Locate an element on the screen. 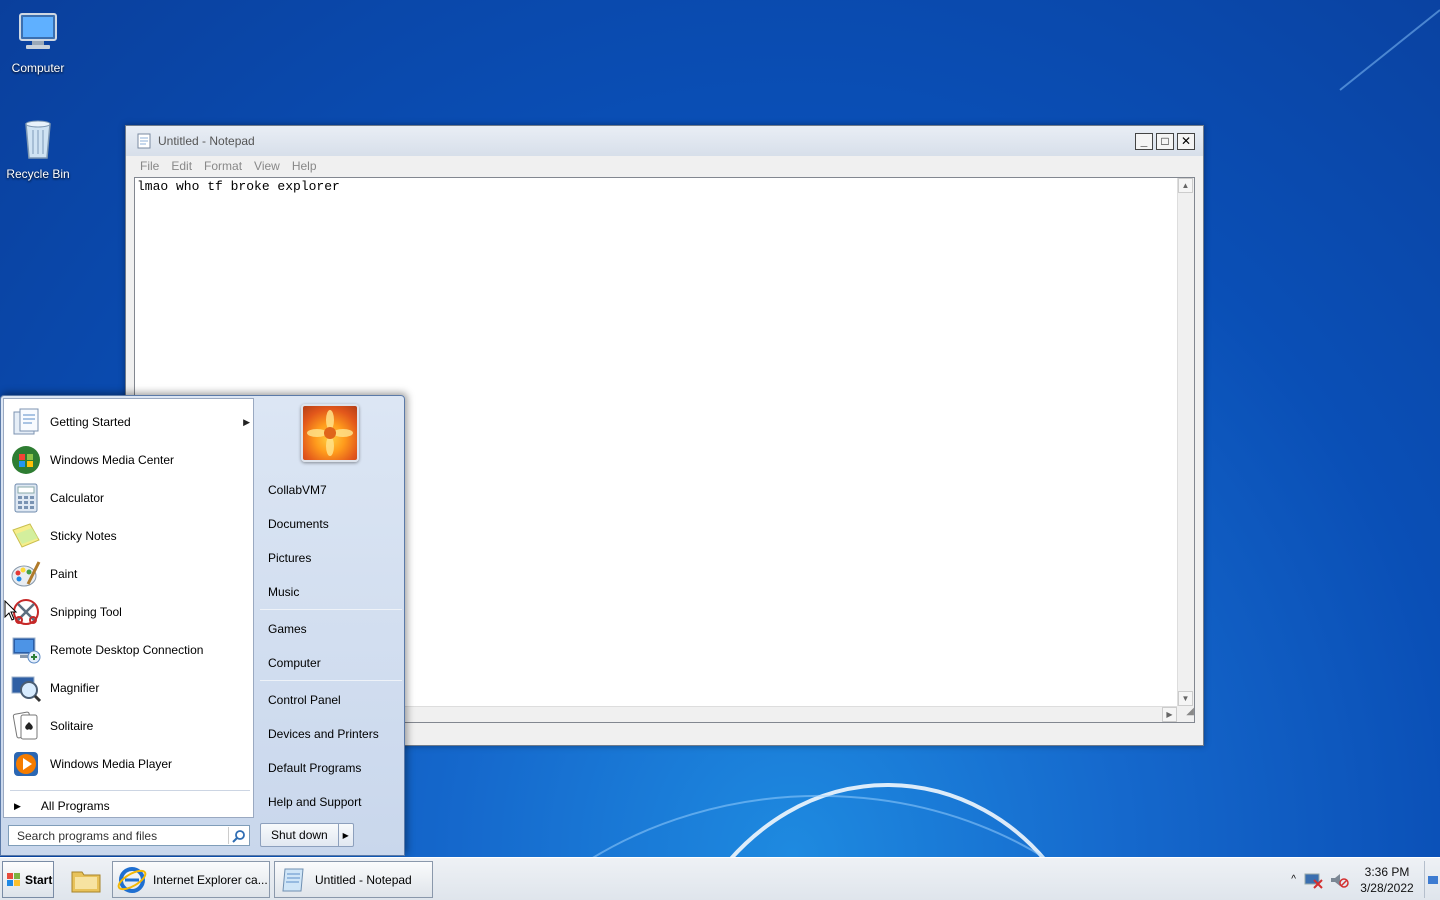  computer-icon is located at coordinates (38, 31).